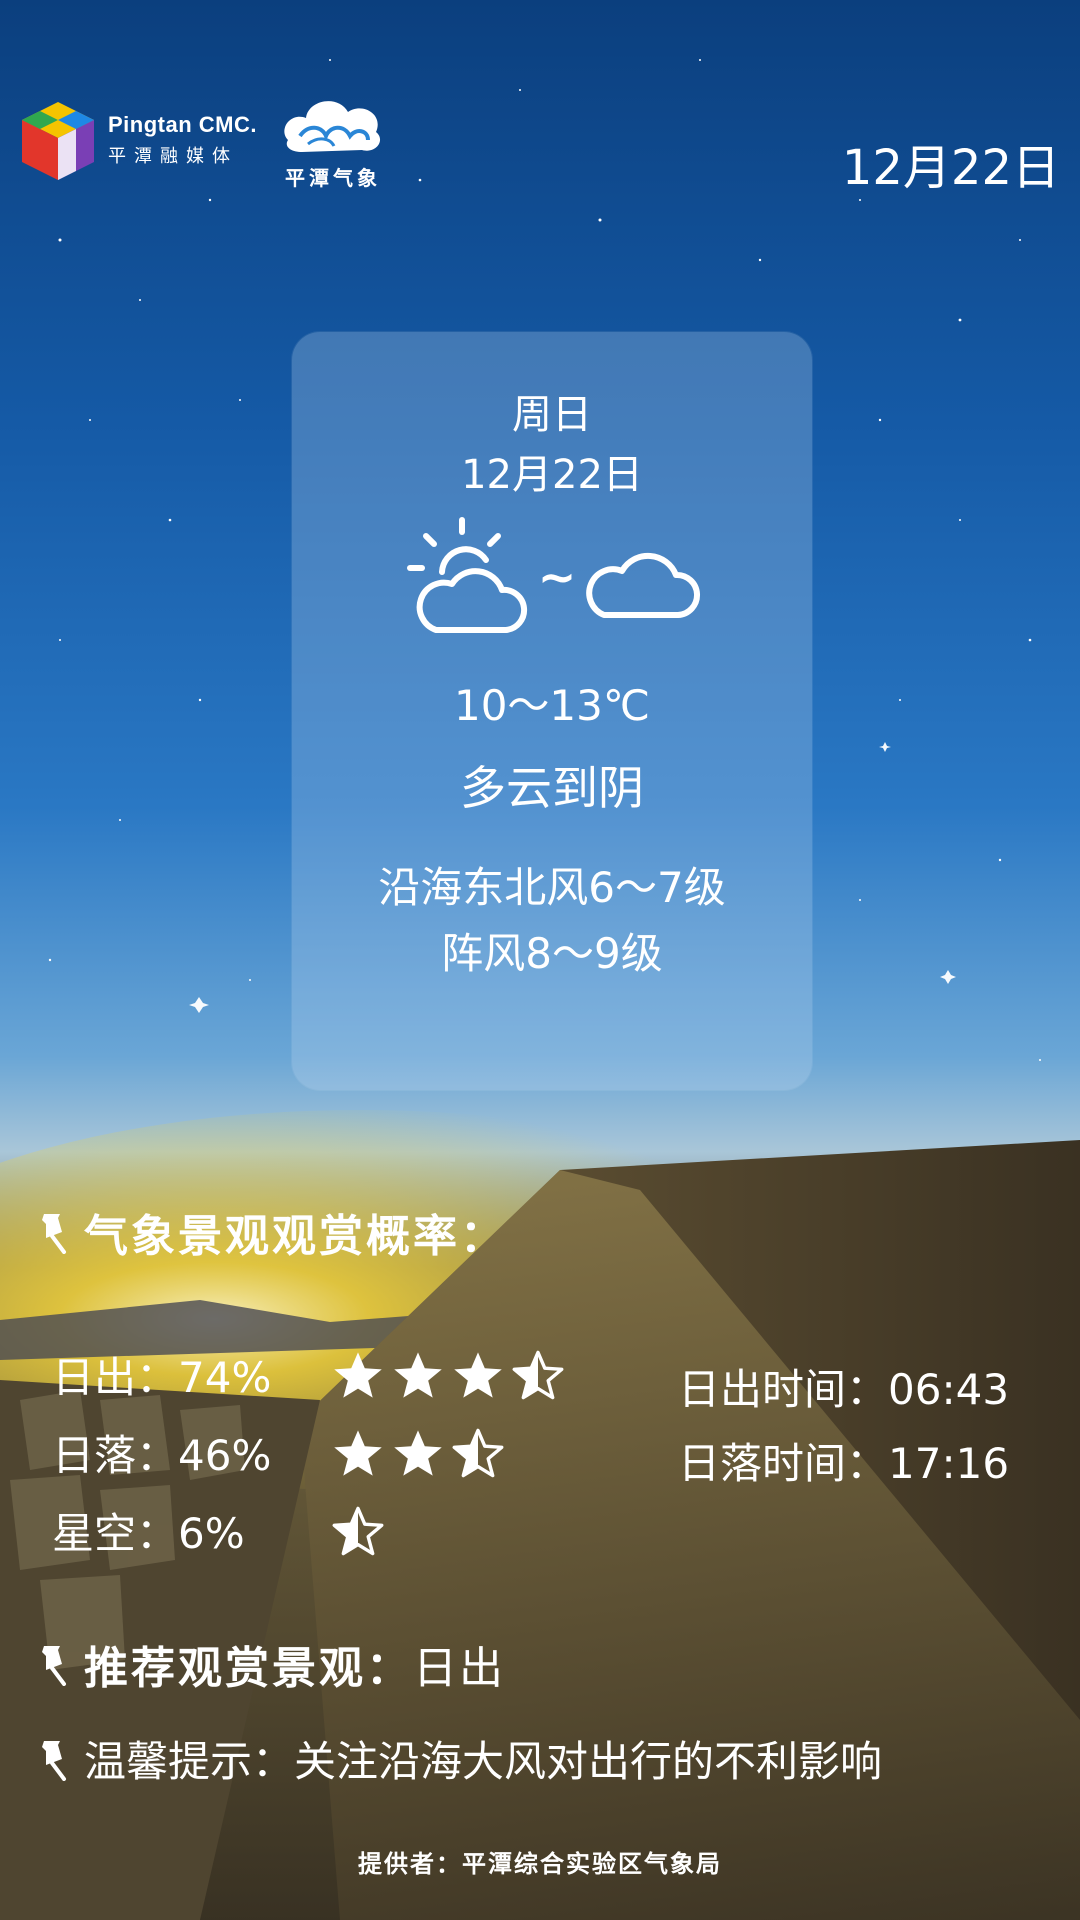 This screenshot has height=1920, width=1080. I want to click on card-date: 12月22日, so click(552, 475).